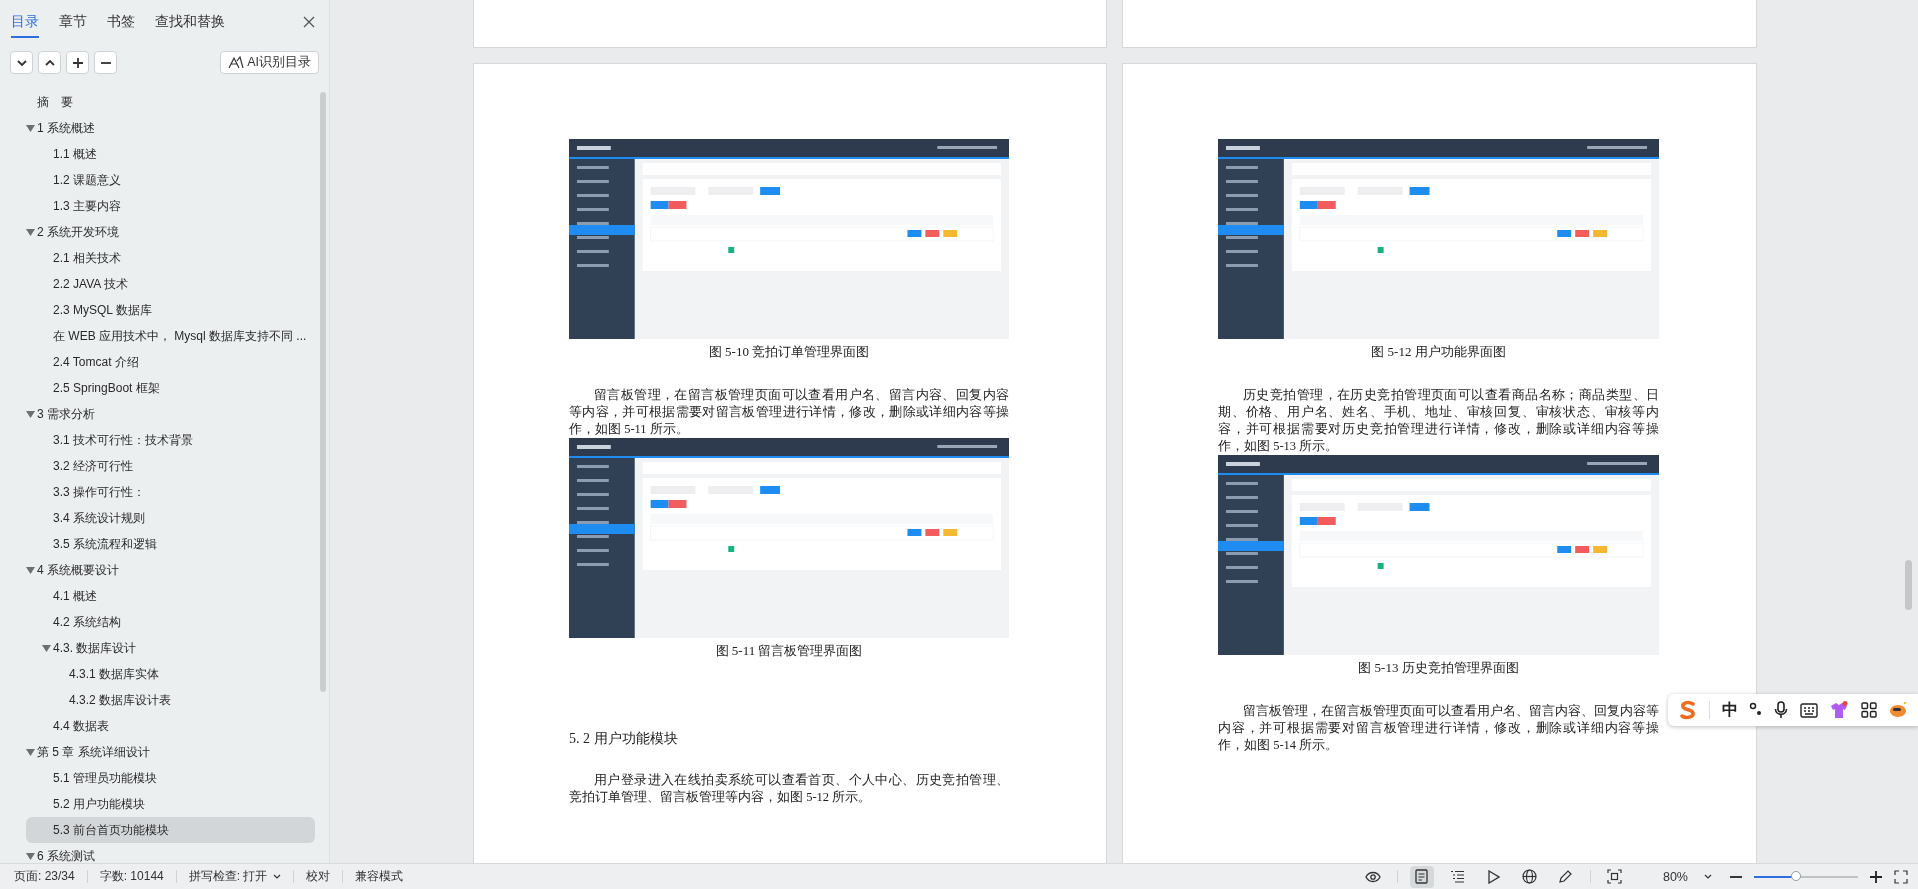  I want to click on pen-icon, so click(1566, 876).